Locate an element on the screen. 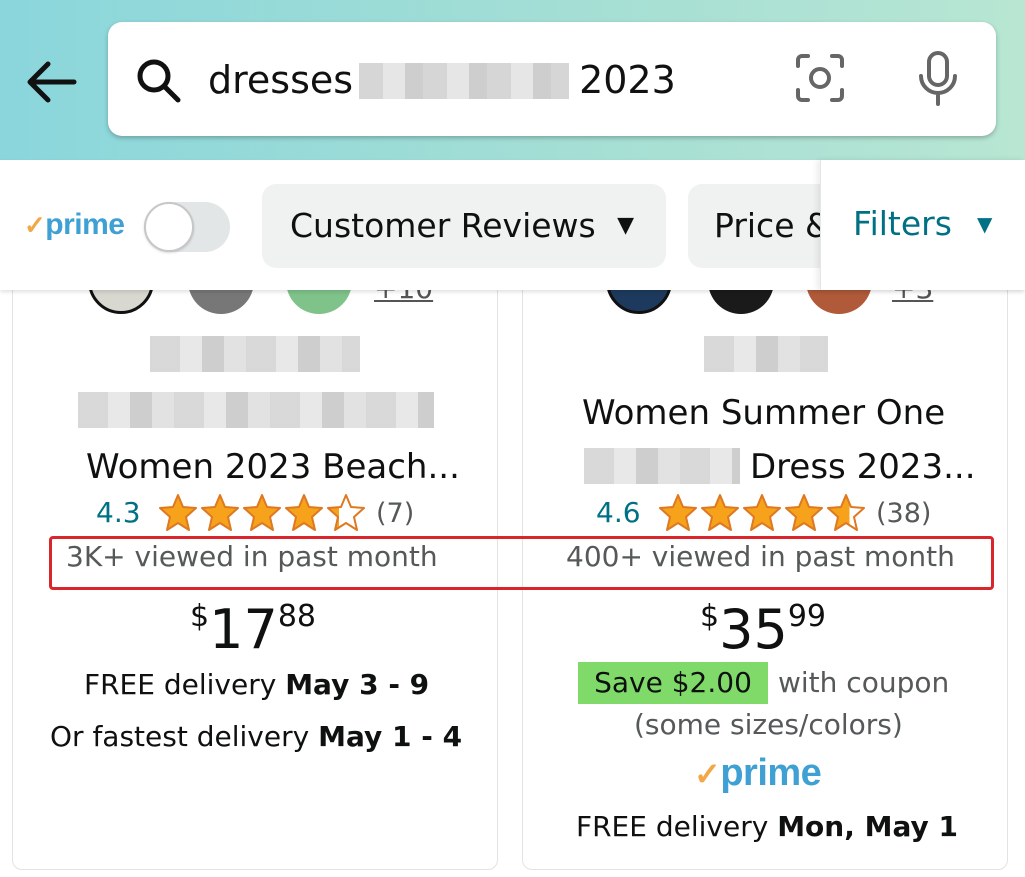 This screenshot has height=877, width=1025. highlight-annotation is located at coordinates (521, 563).